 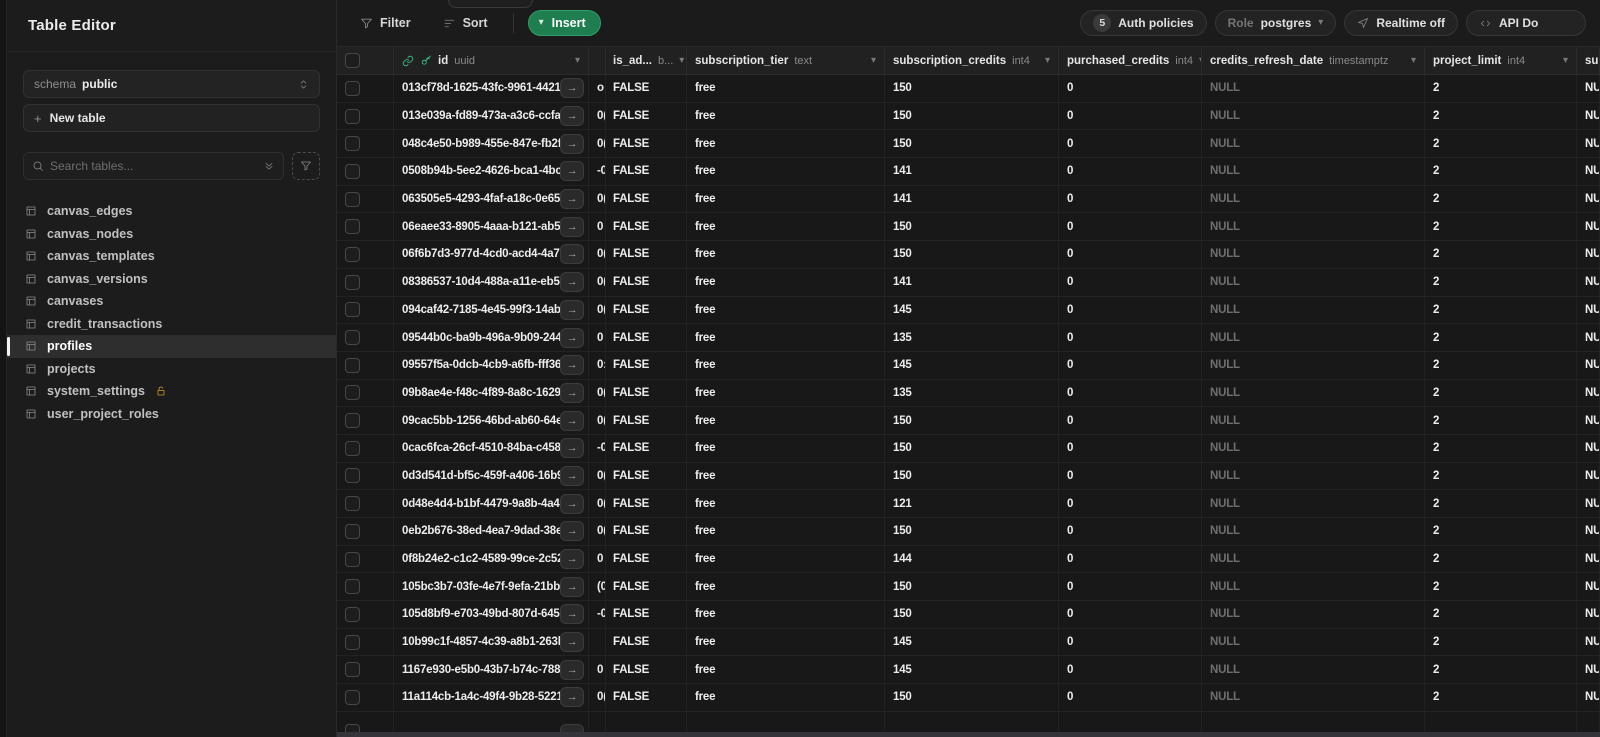 I want to click on cell-id: 0f8b24e2-c1c2-4589-99ce-2c52d...→, so click(x=491, y=559).